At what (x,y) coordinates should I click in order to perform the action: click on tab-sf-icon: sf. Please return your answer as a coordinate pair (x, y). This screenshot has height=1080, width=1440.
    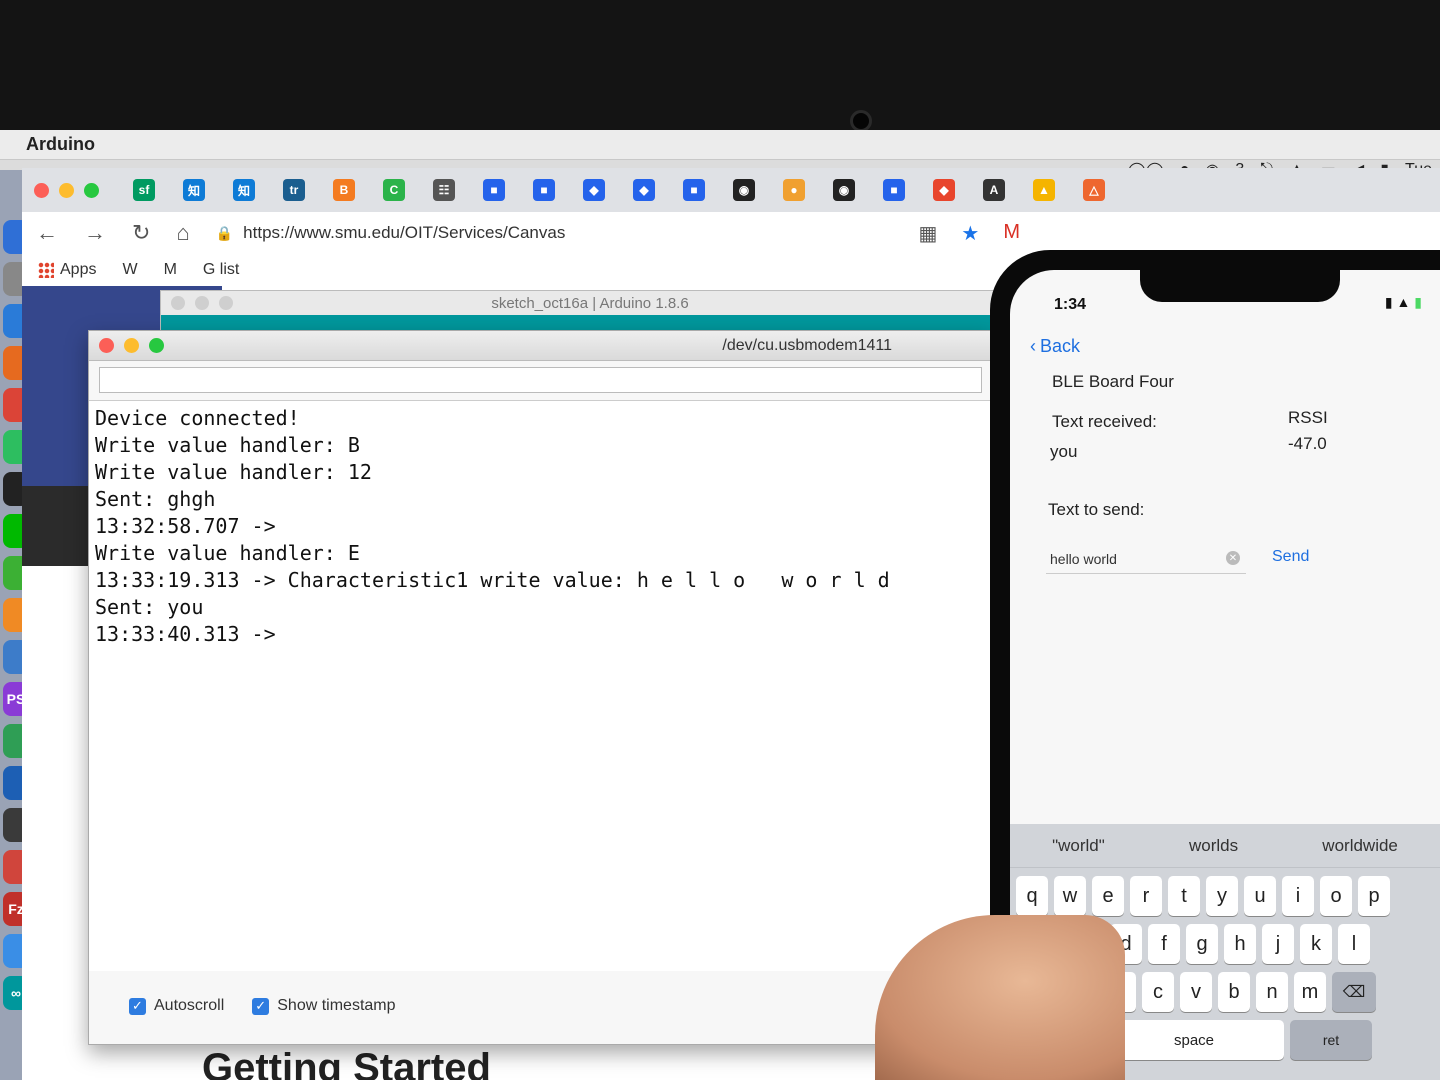
    Looking at the image, I should click on (144, 190).